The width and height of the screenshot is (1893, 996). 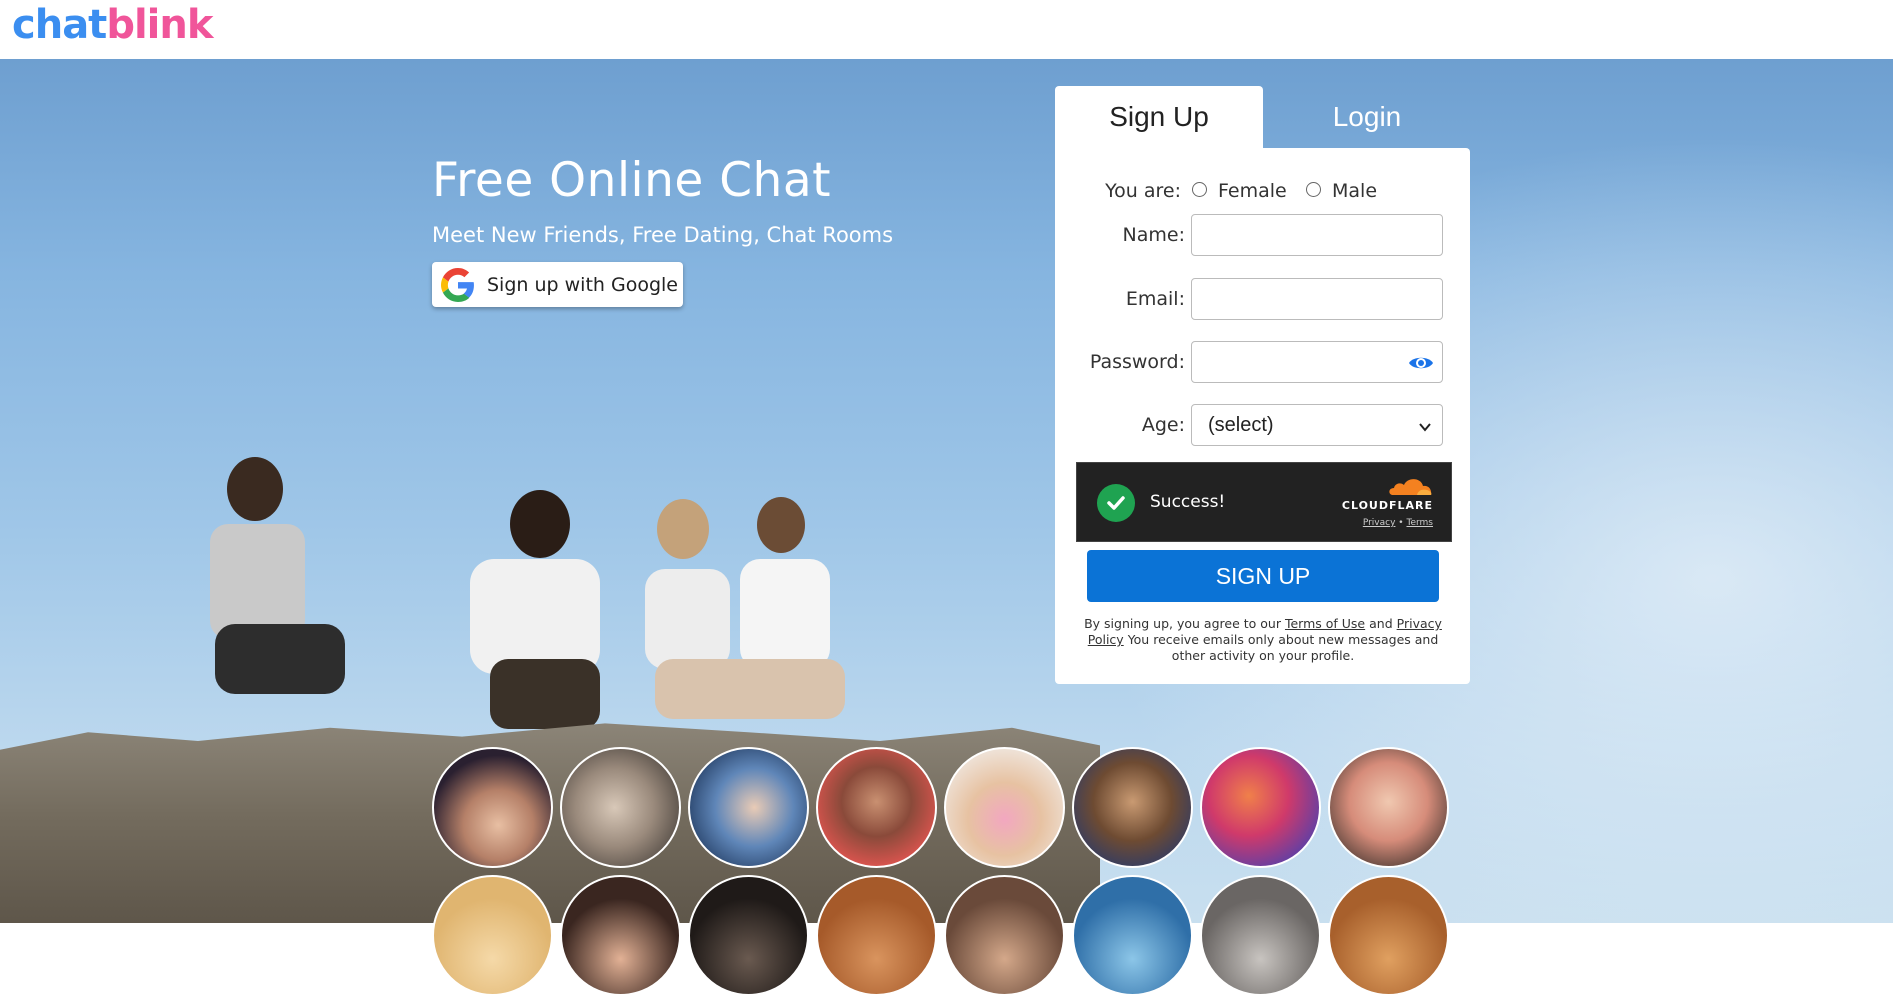 What do you see at coordinates (1425, 428) in the screenshot?
I see `chevron-down-icon` at bounding box center [1425, 428].